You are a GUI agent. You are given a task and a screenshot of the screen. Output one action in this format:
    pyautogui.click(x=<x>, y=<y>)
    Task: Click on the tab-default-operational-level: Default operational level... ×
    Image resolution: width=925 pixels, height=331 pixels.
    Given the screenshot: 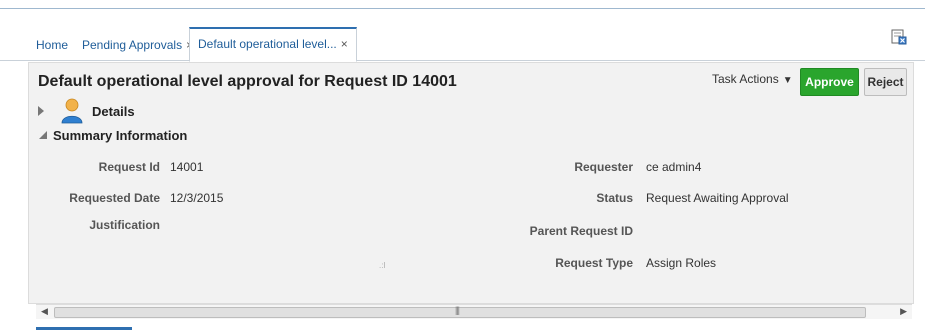 What is the action you would take?
    pyautogui.click(x=273, y=44)
    